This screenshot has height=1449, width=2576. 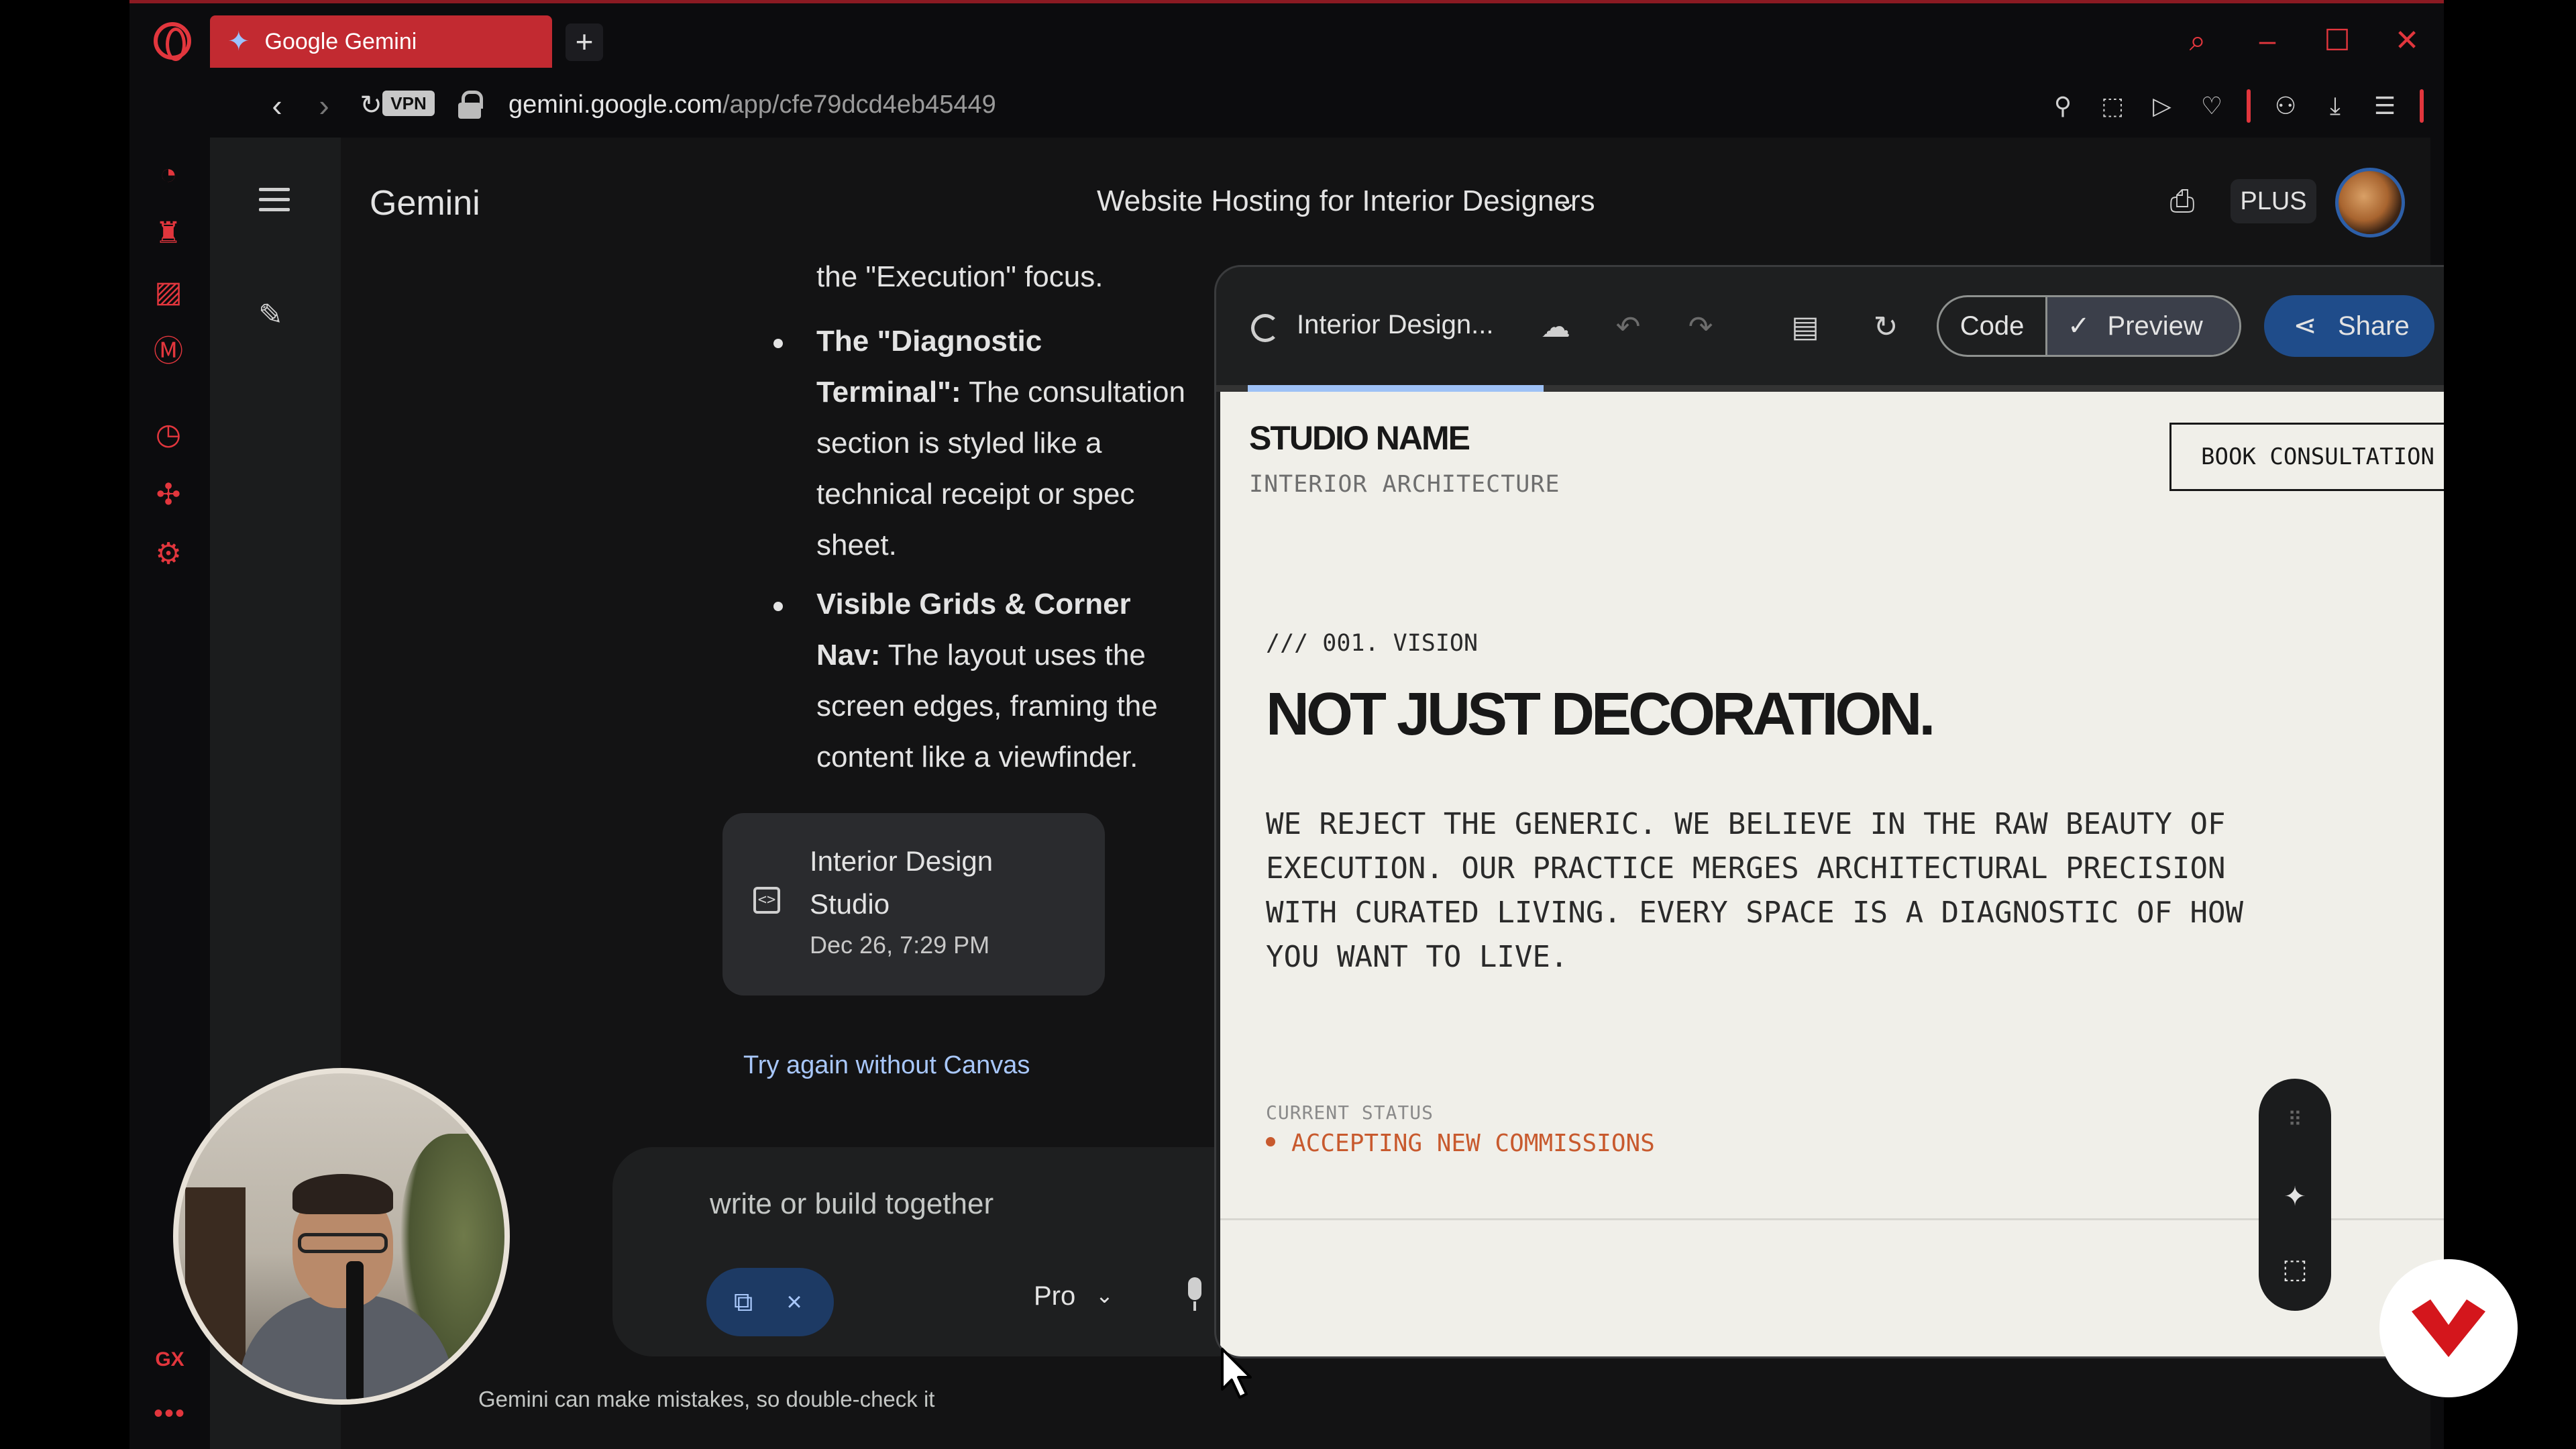 I want to click on webcam-background-shelf, so click(x=215, y=1288).